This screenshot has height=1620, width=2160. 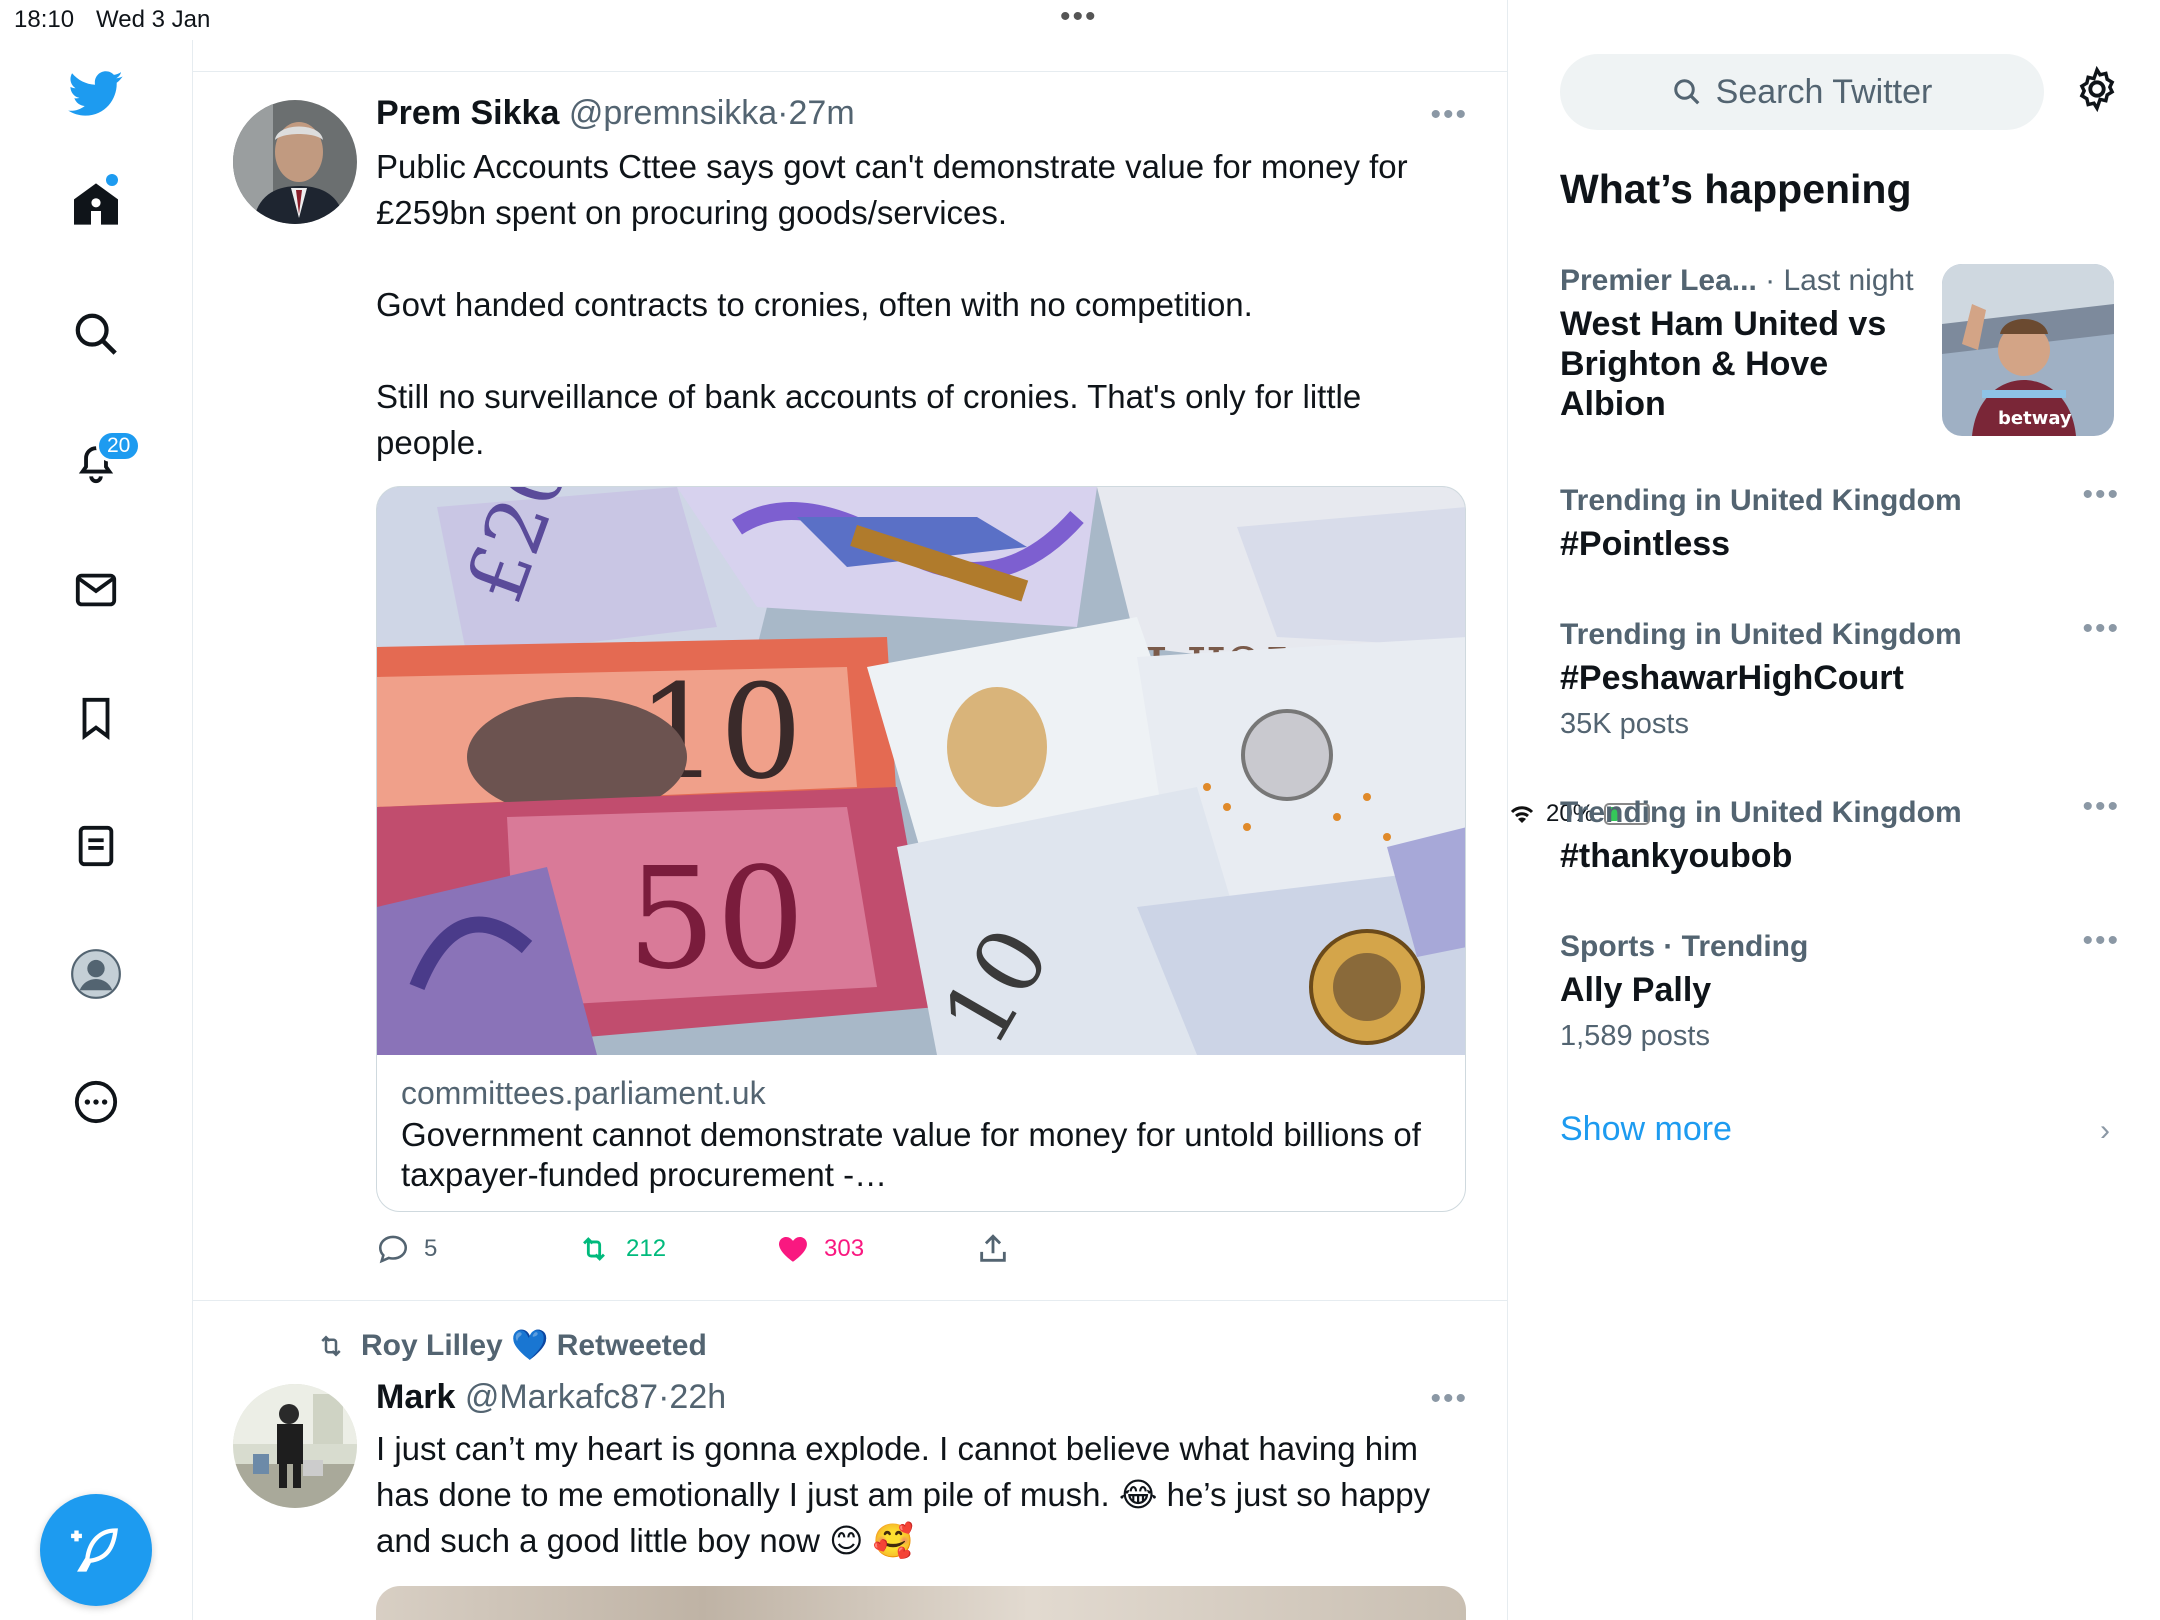 I want to click on reply-count: 5, so click(x=431, y=1248).